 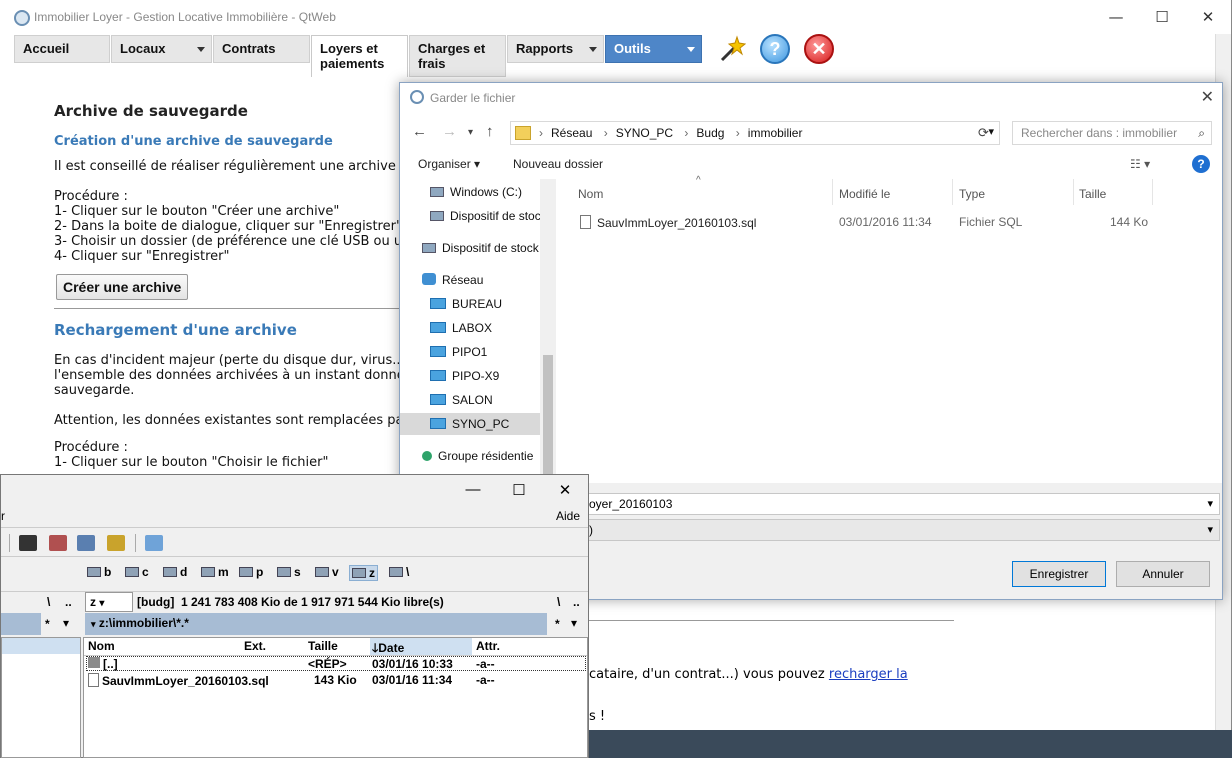 I want to click on menu-contrats: Contrats, so click(x=261, y=49).